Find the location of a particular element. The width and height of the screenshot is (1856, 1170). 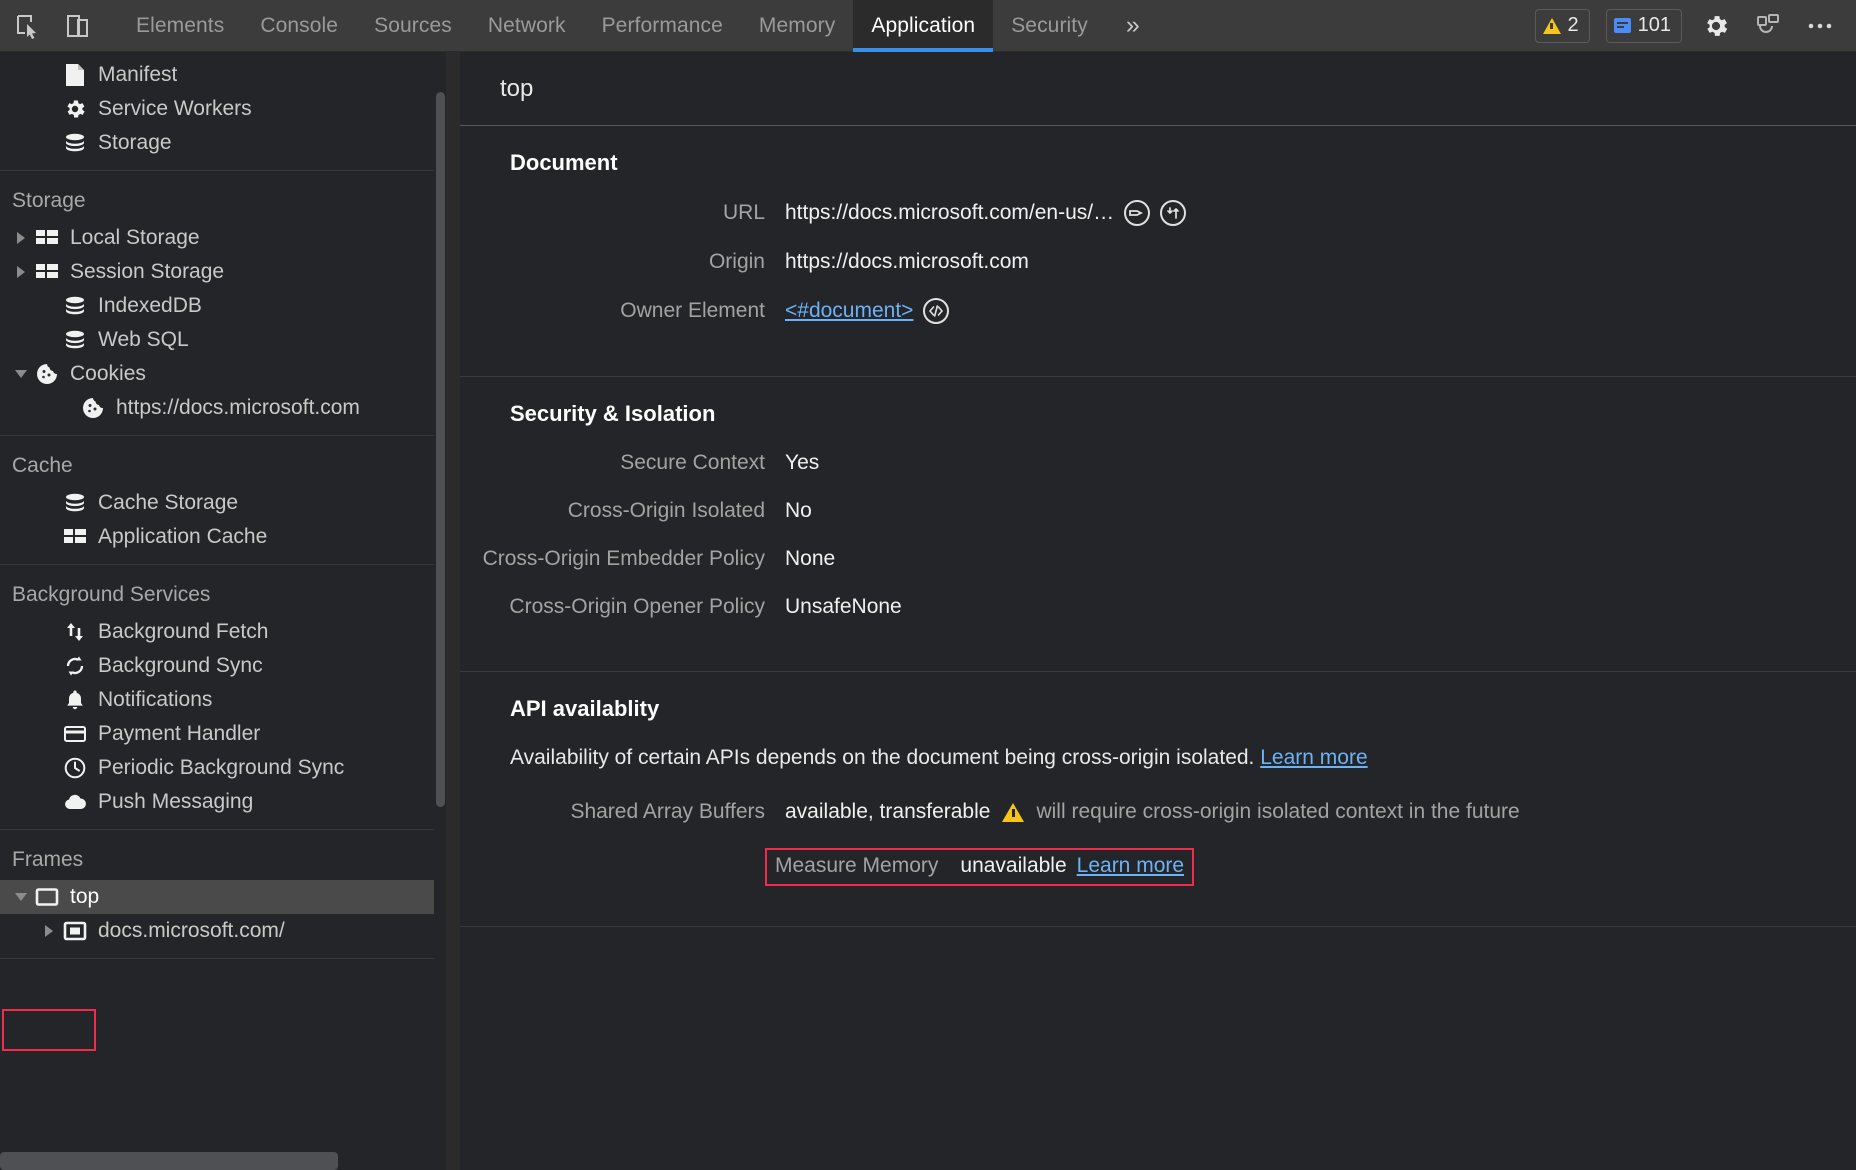

tab-console: Console is located at coordinates (299, 26).